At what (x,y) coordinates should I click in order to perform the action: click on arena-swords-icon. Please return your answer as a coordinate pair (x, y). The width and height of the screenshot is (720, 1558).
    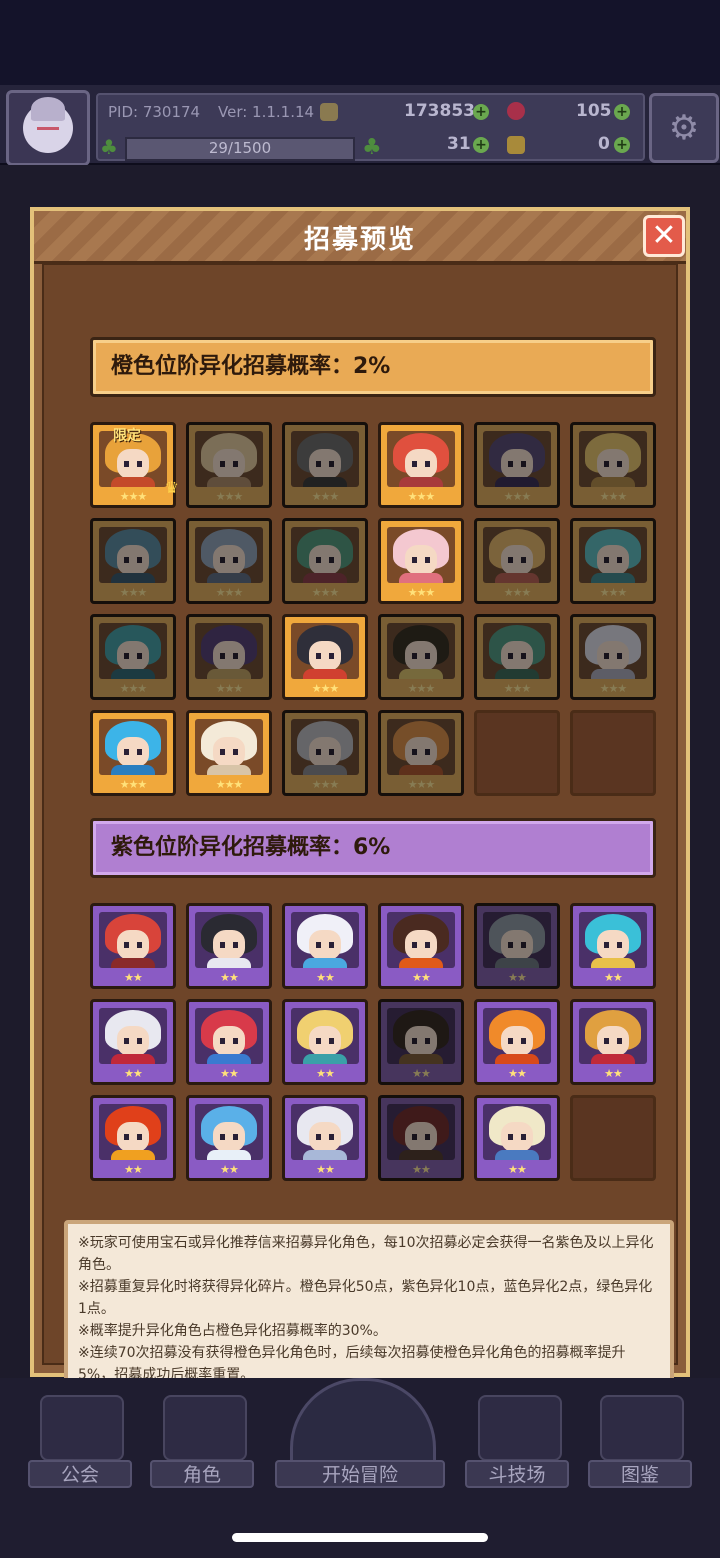
    Looking at the image, I should click on (520, 1428).